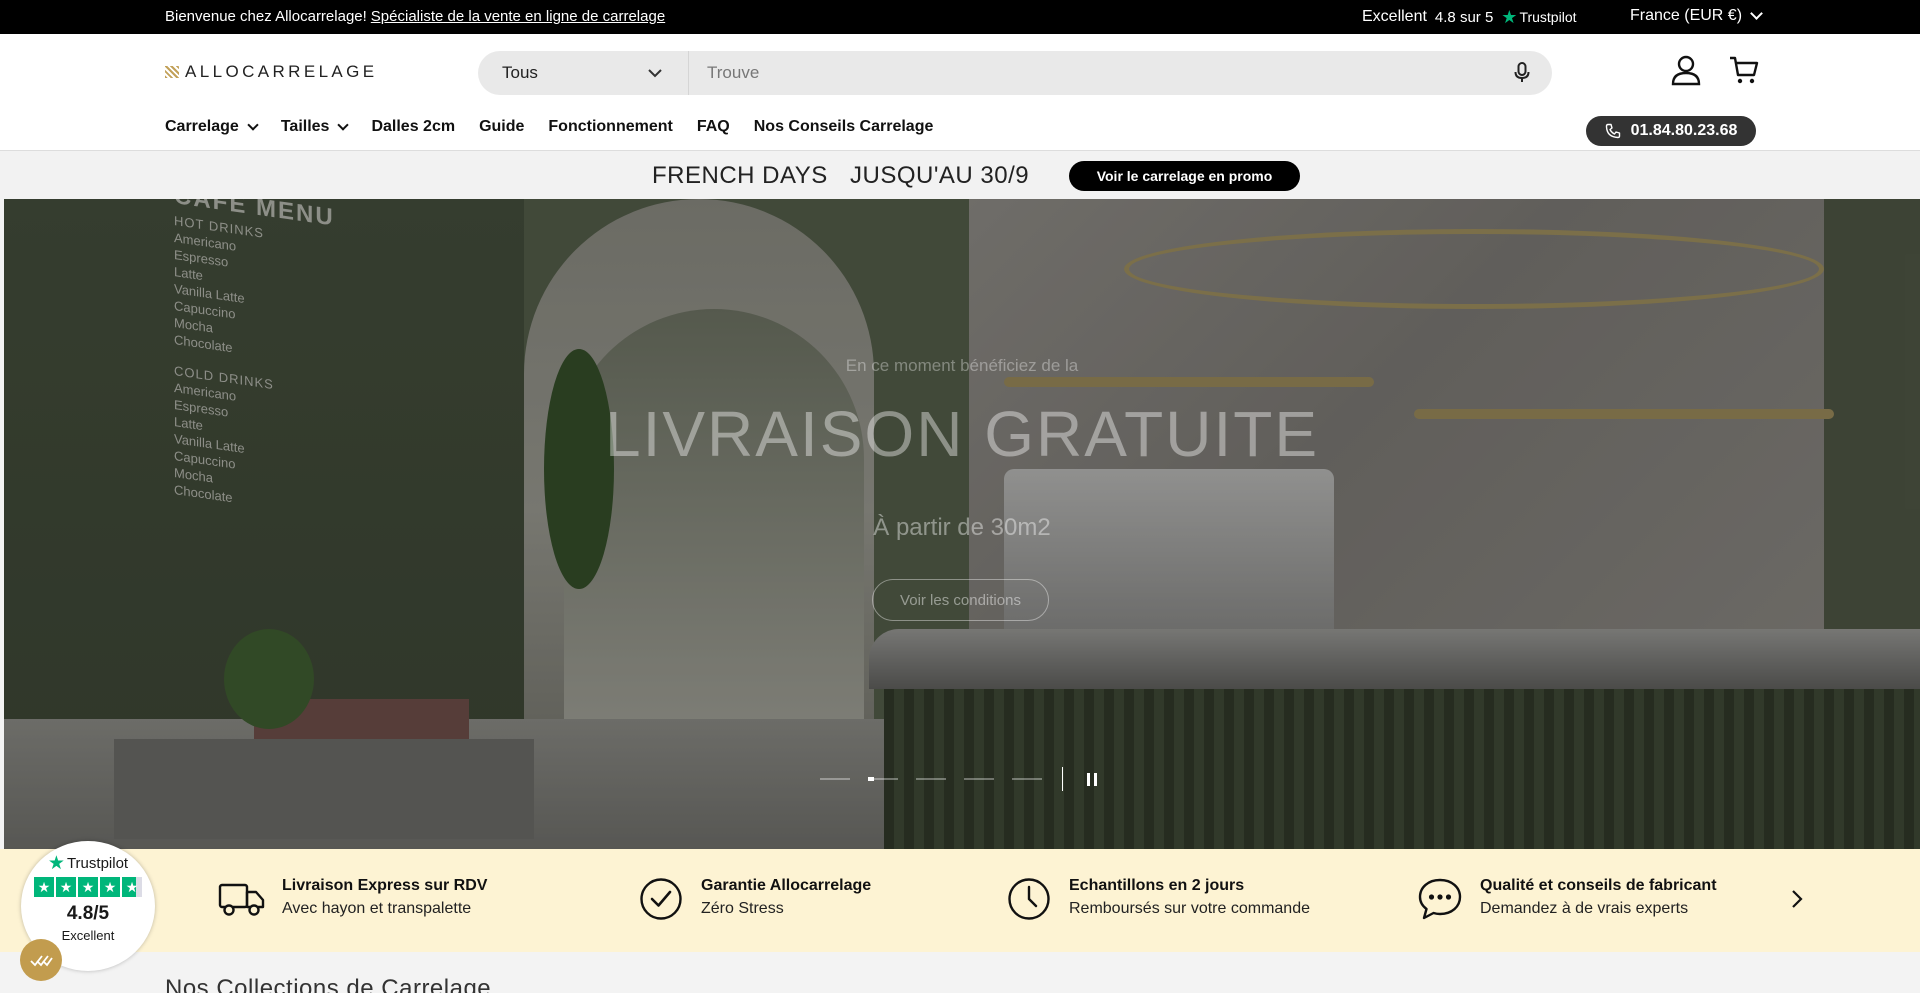  What do you see at coordinates (1029, 899) in the screenshot?
I see `clock-icon` at bounding box center [1029, 899].